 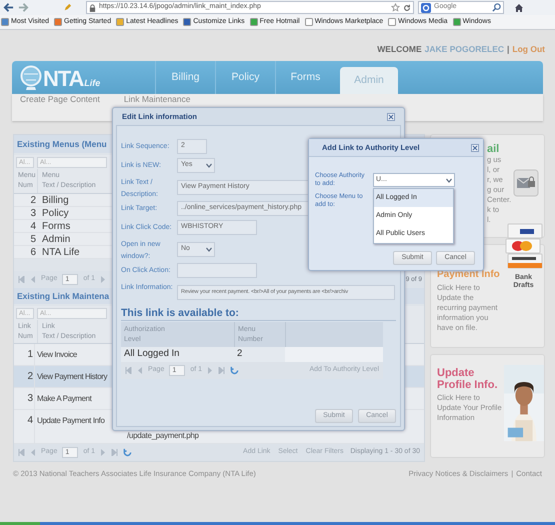 What do you see at coordinates (467, 379) in the screenshot?
I see `card-title: Update Profile Info.` at bounding box center [467, 379].